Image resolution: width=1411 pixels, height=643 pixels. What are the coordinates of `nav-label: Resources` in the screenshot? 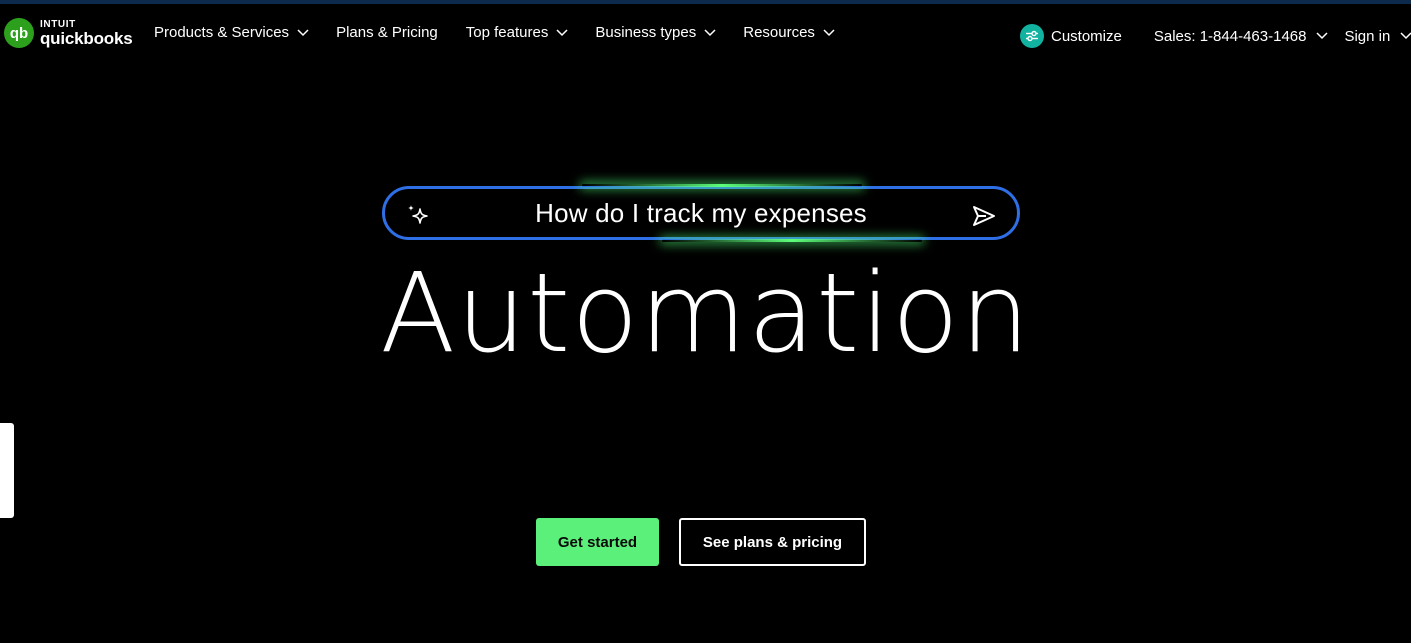 It's located at (779, 32).